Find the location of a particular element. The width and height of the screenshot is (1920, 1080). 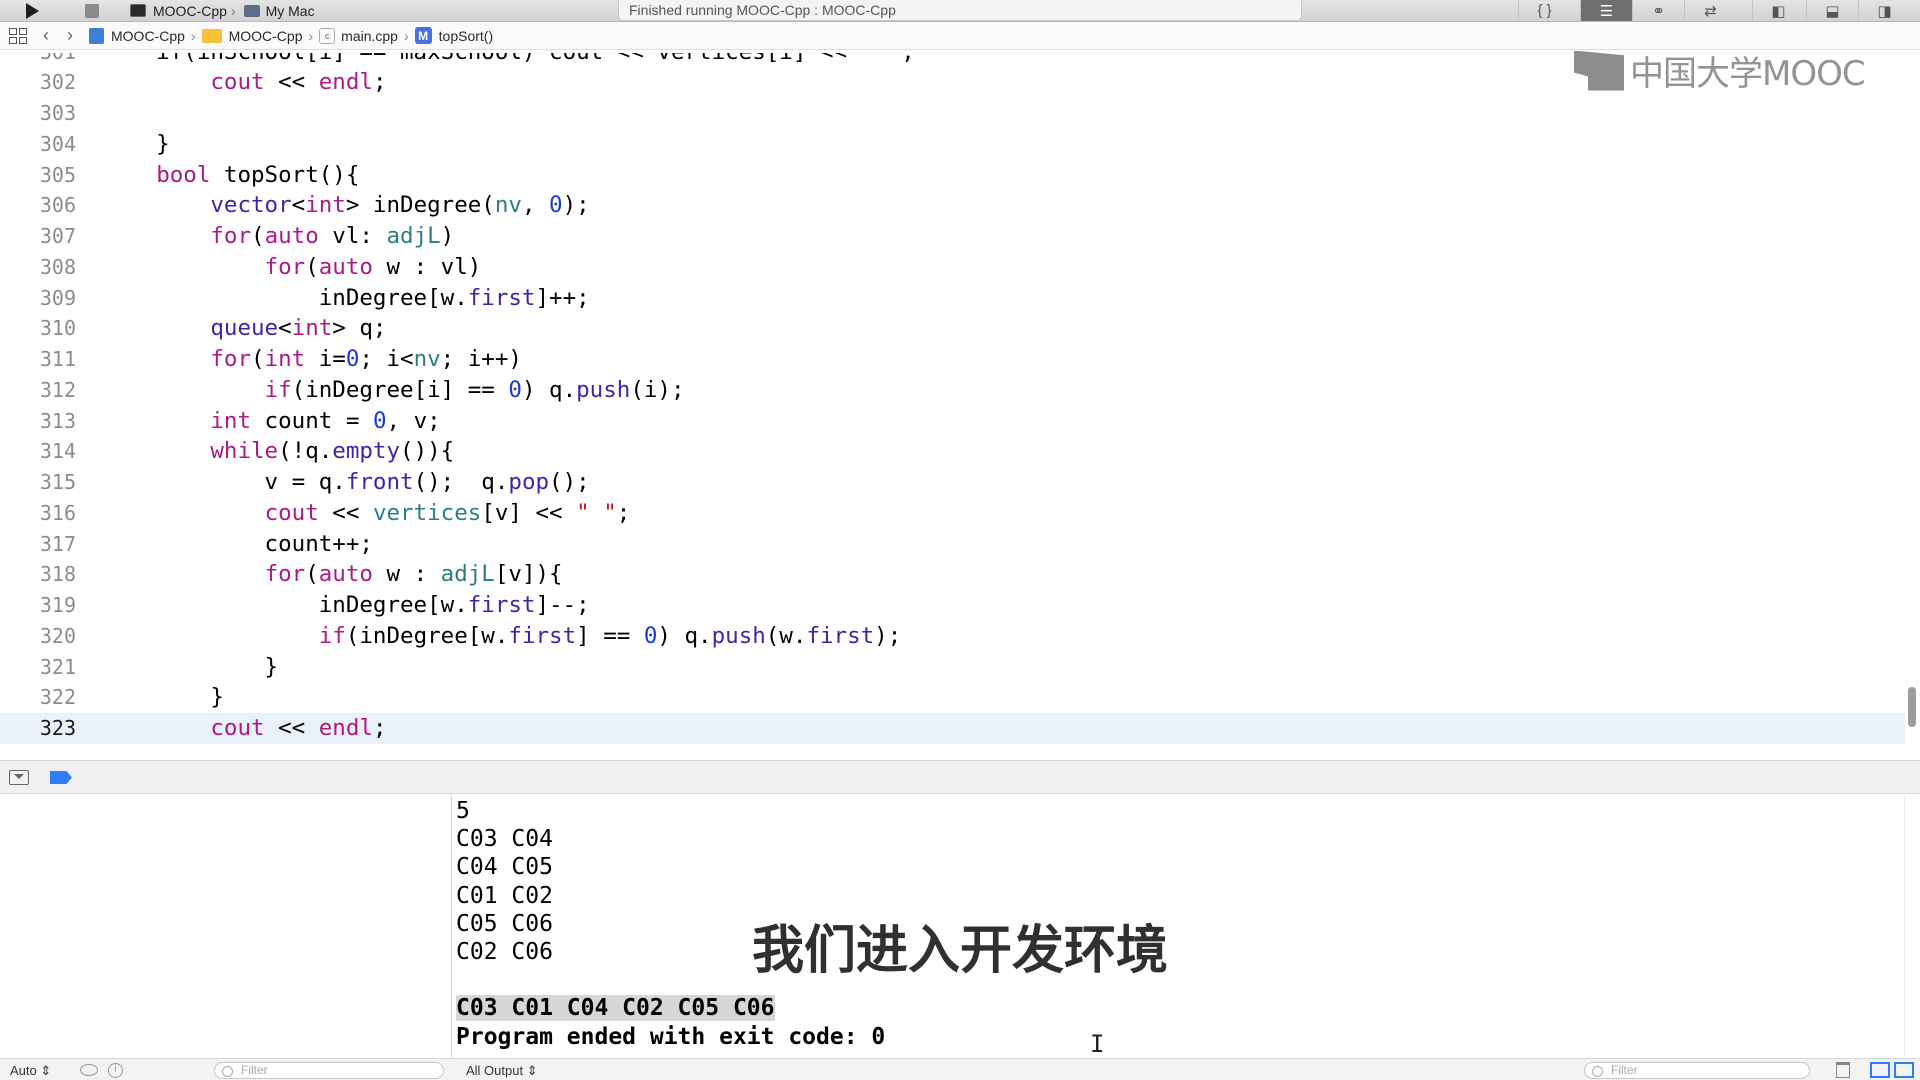

code-line: 306 vector<int> inDegree(nv, 0); is located at coordinates (952, 205).